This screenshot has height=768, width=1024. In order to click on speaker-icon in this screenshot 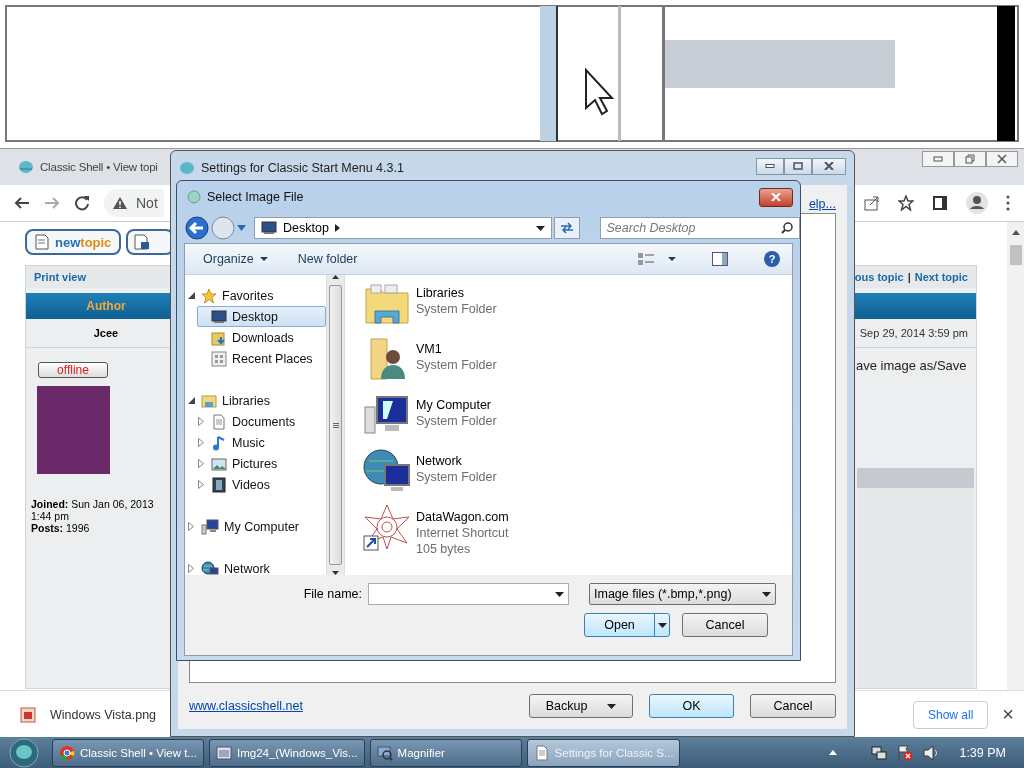, I will do `click(931, 752)`.